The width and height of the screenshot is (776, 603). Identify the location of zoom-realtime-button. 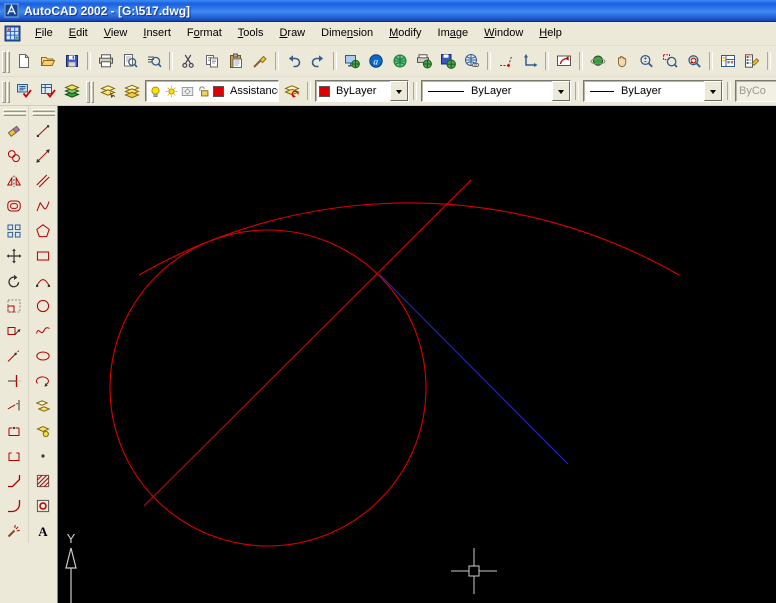
(646, 61).